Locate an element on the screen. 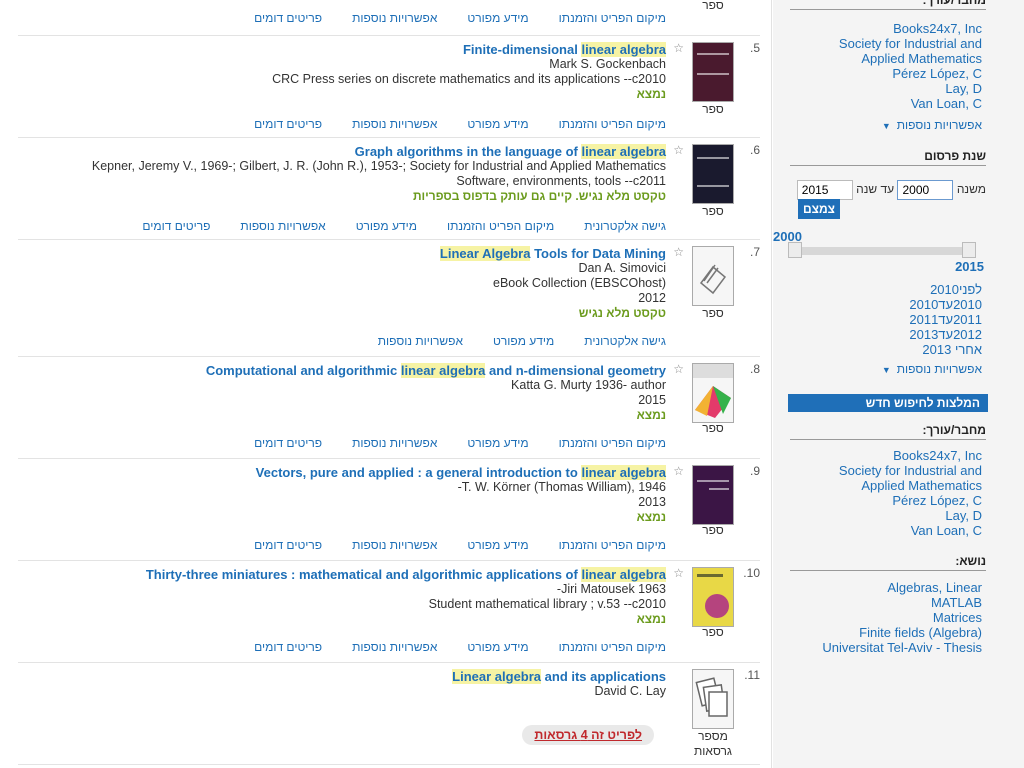 The width and height of the screenshot is (1024, 768). result-number: 6. is located at coordinates (754, 150).